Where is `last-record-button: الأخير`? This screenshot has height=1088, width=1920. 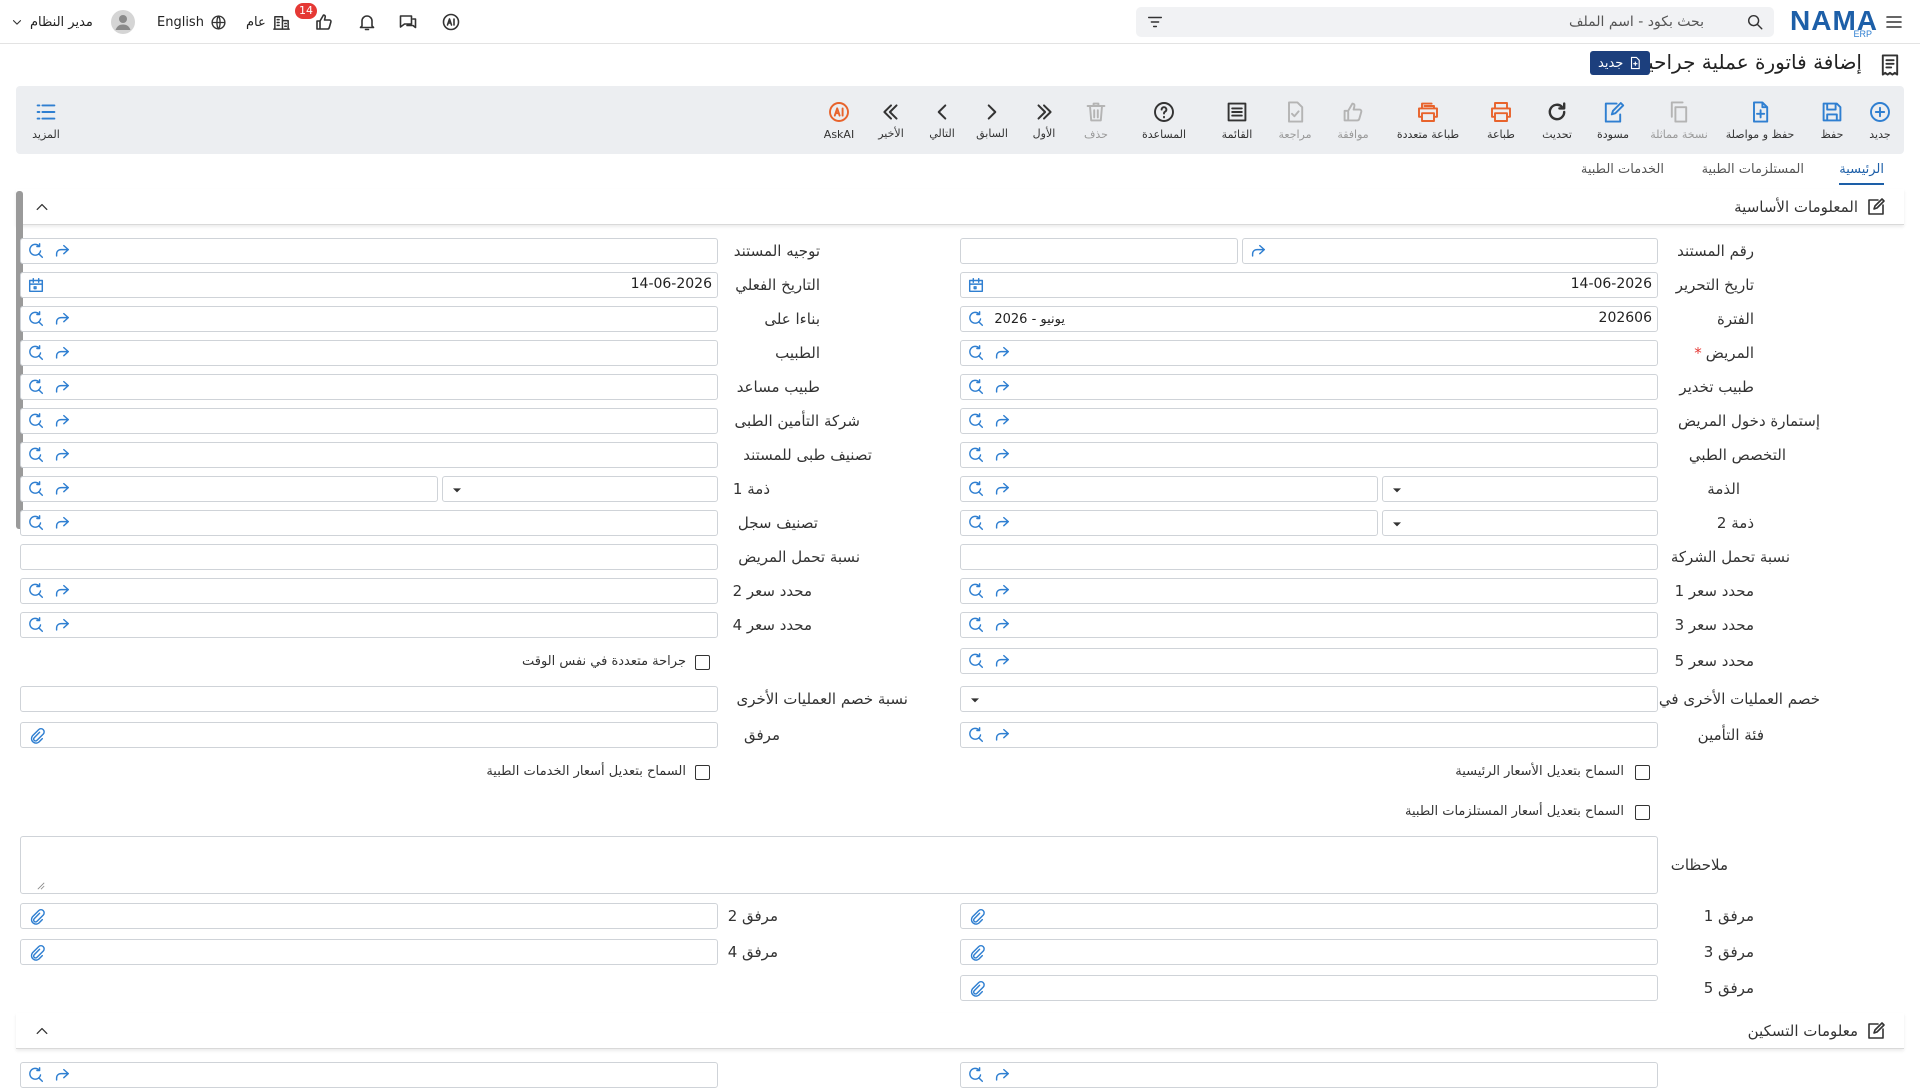
last-record-button: الأخير is located at coordinates (891, 120).